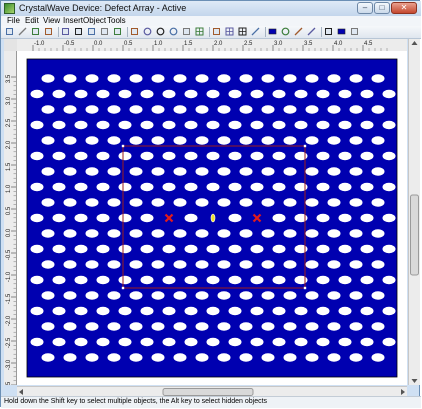 Image resolution: width=422 pixels, height=409 pixels. Describe the element at coordinates (21, 392) in the screenshot. I see `scroll-left-arrow-icon` at that location.